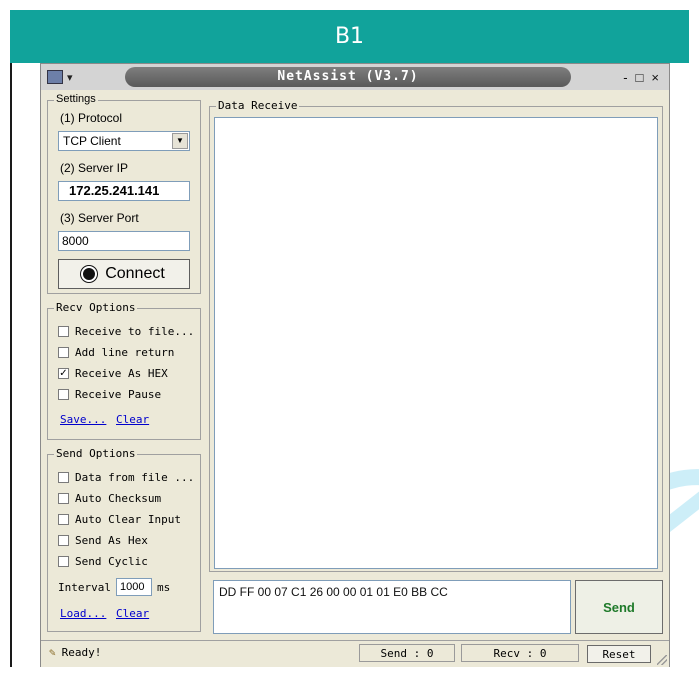 The height and width of the screenshot is (696, 699). I want to click on connect-button: Connect, so click(124, 274).